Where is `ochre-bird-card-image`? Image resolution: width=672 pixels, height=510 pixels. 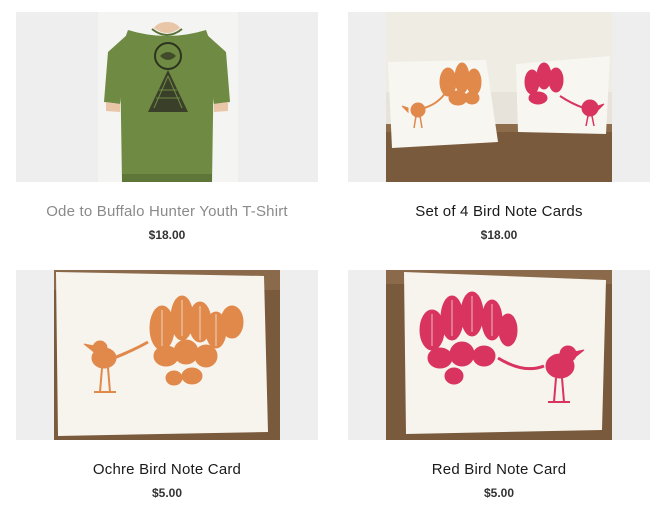
ochre-bird-card-image is located at coordinates (167, 355).